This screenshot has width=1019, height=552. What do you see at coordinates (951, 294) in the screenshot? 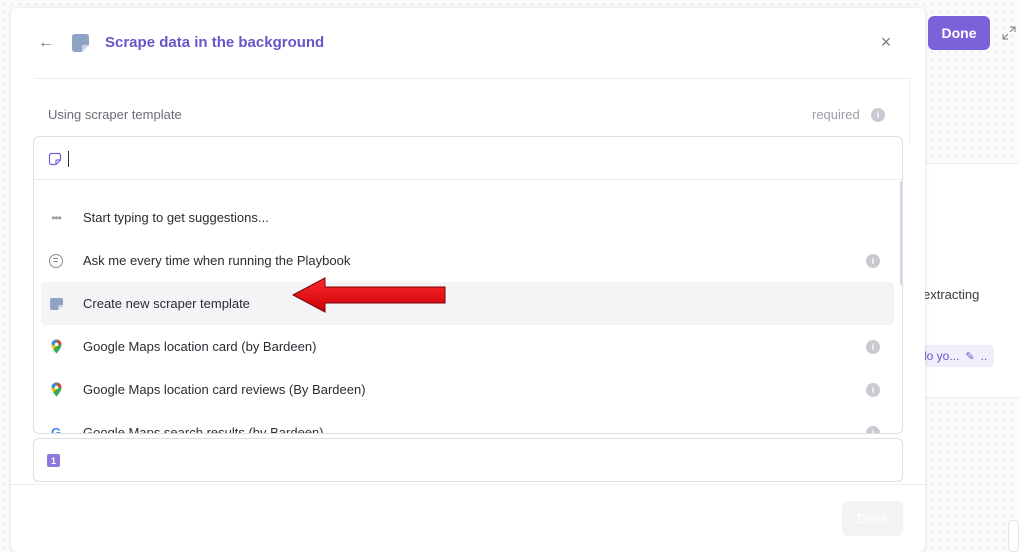
I see `background-card-text: extracting` at bounding box center [951, 294].